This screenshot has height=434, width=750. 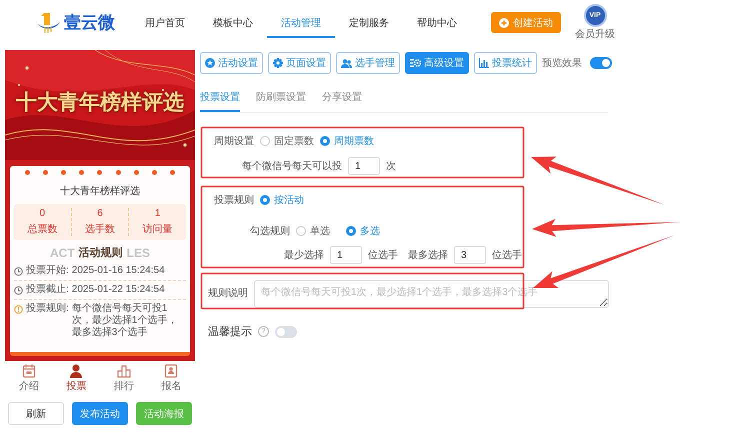 I want to click on field-label: 最多选择, so click(x=428, y=255).